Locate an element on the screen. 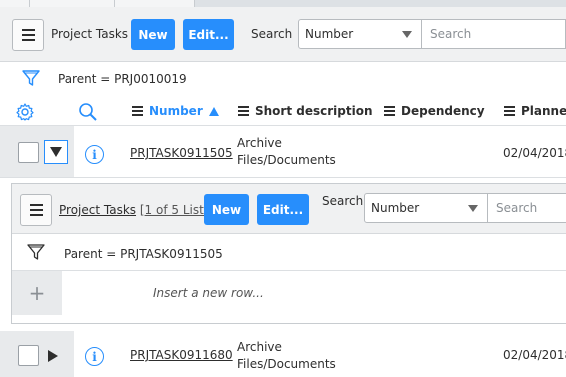 The image size is (566, 377). column-number: Number is located at coordinates (175, 111).